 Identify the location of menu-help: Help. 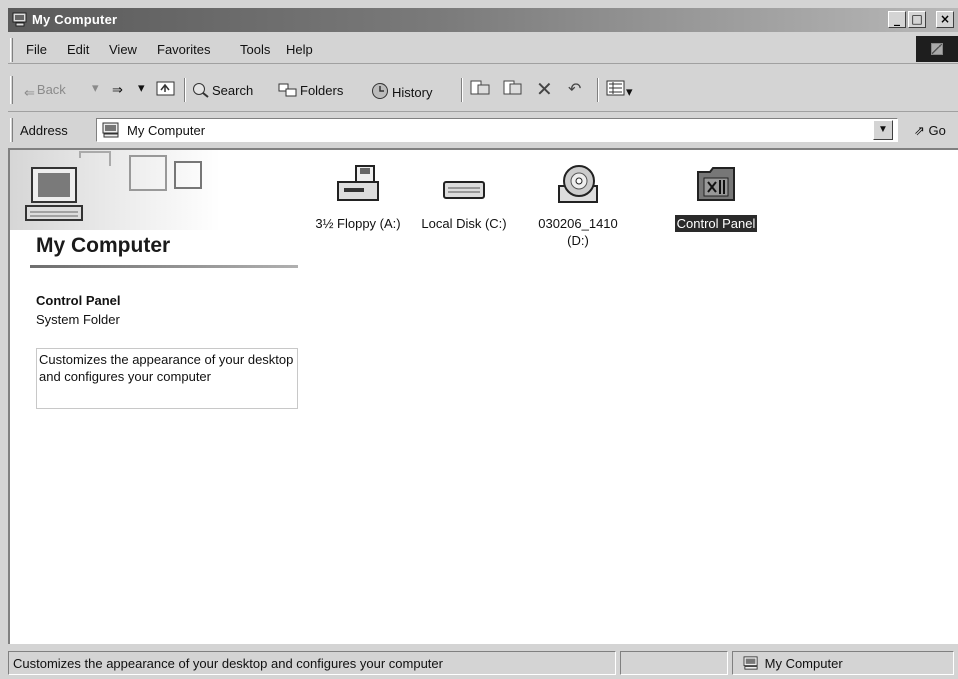
(299, 49).